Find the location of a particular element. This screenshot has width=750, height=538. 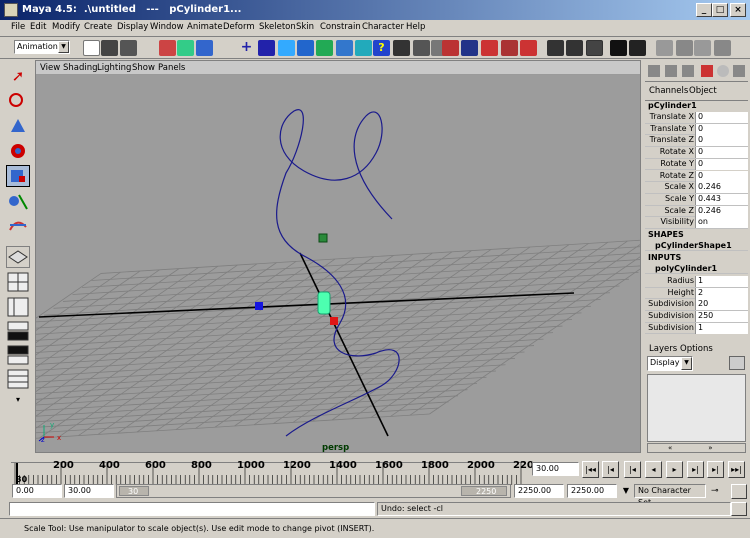

select-hierarchy-icon is located at coordinates (167, 48).